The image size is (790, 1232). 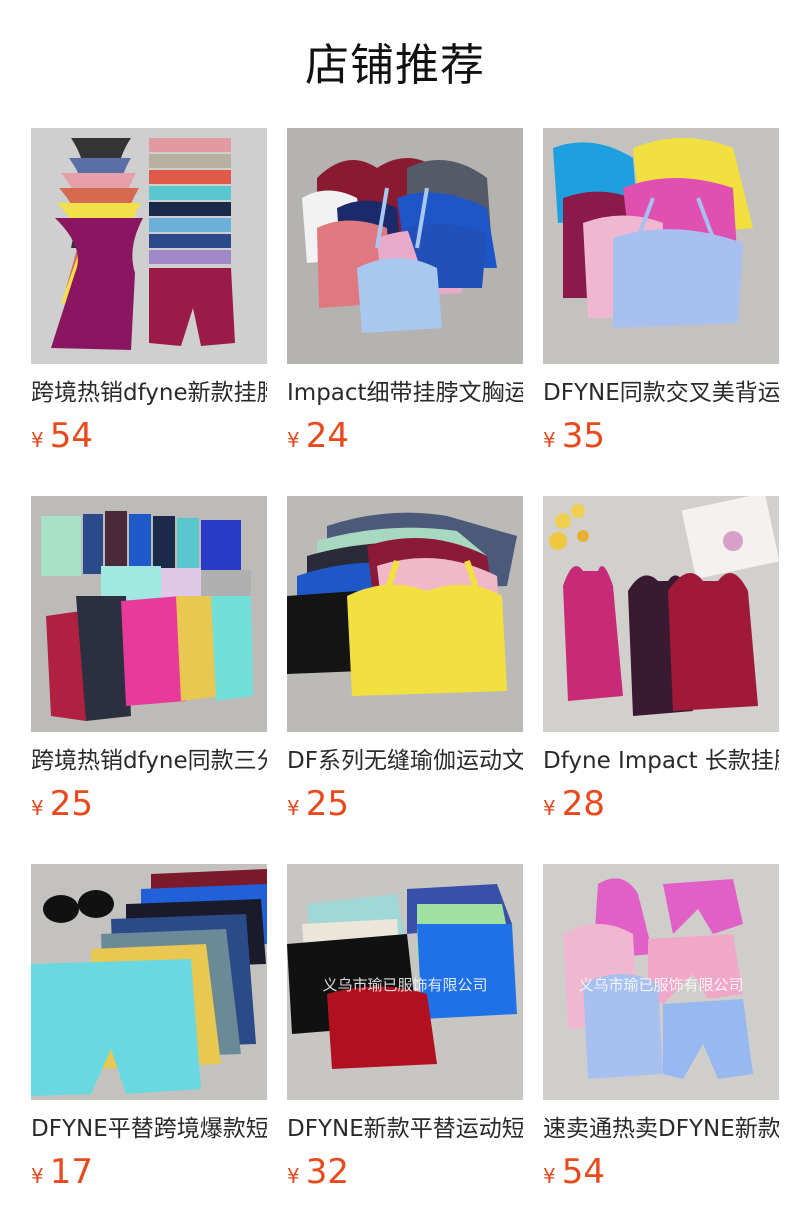 What do you see at coordinates (71, 1172) in the screenshot?
I see `price-value: 17` at bounding box center [71, 1172].